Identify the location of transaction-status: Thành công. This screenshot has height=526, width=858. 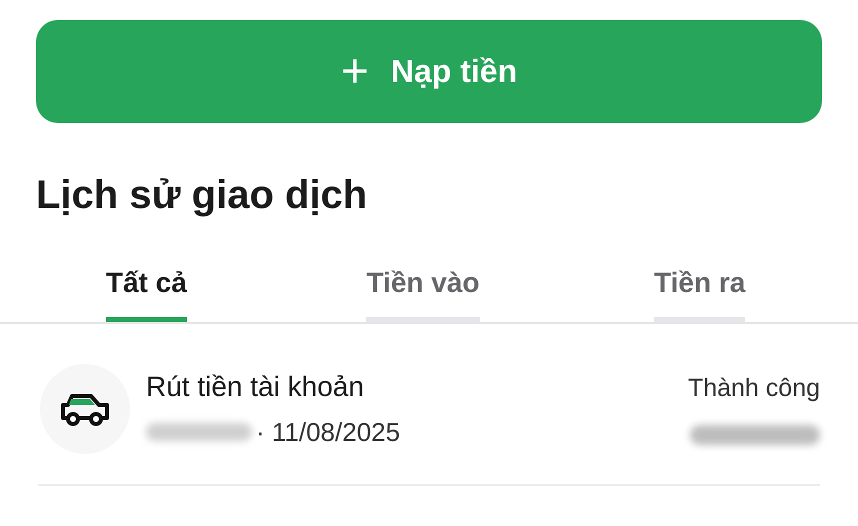
(754, 388).